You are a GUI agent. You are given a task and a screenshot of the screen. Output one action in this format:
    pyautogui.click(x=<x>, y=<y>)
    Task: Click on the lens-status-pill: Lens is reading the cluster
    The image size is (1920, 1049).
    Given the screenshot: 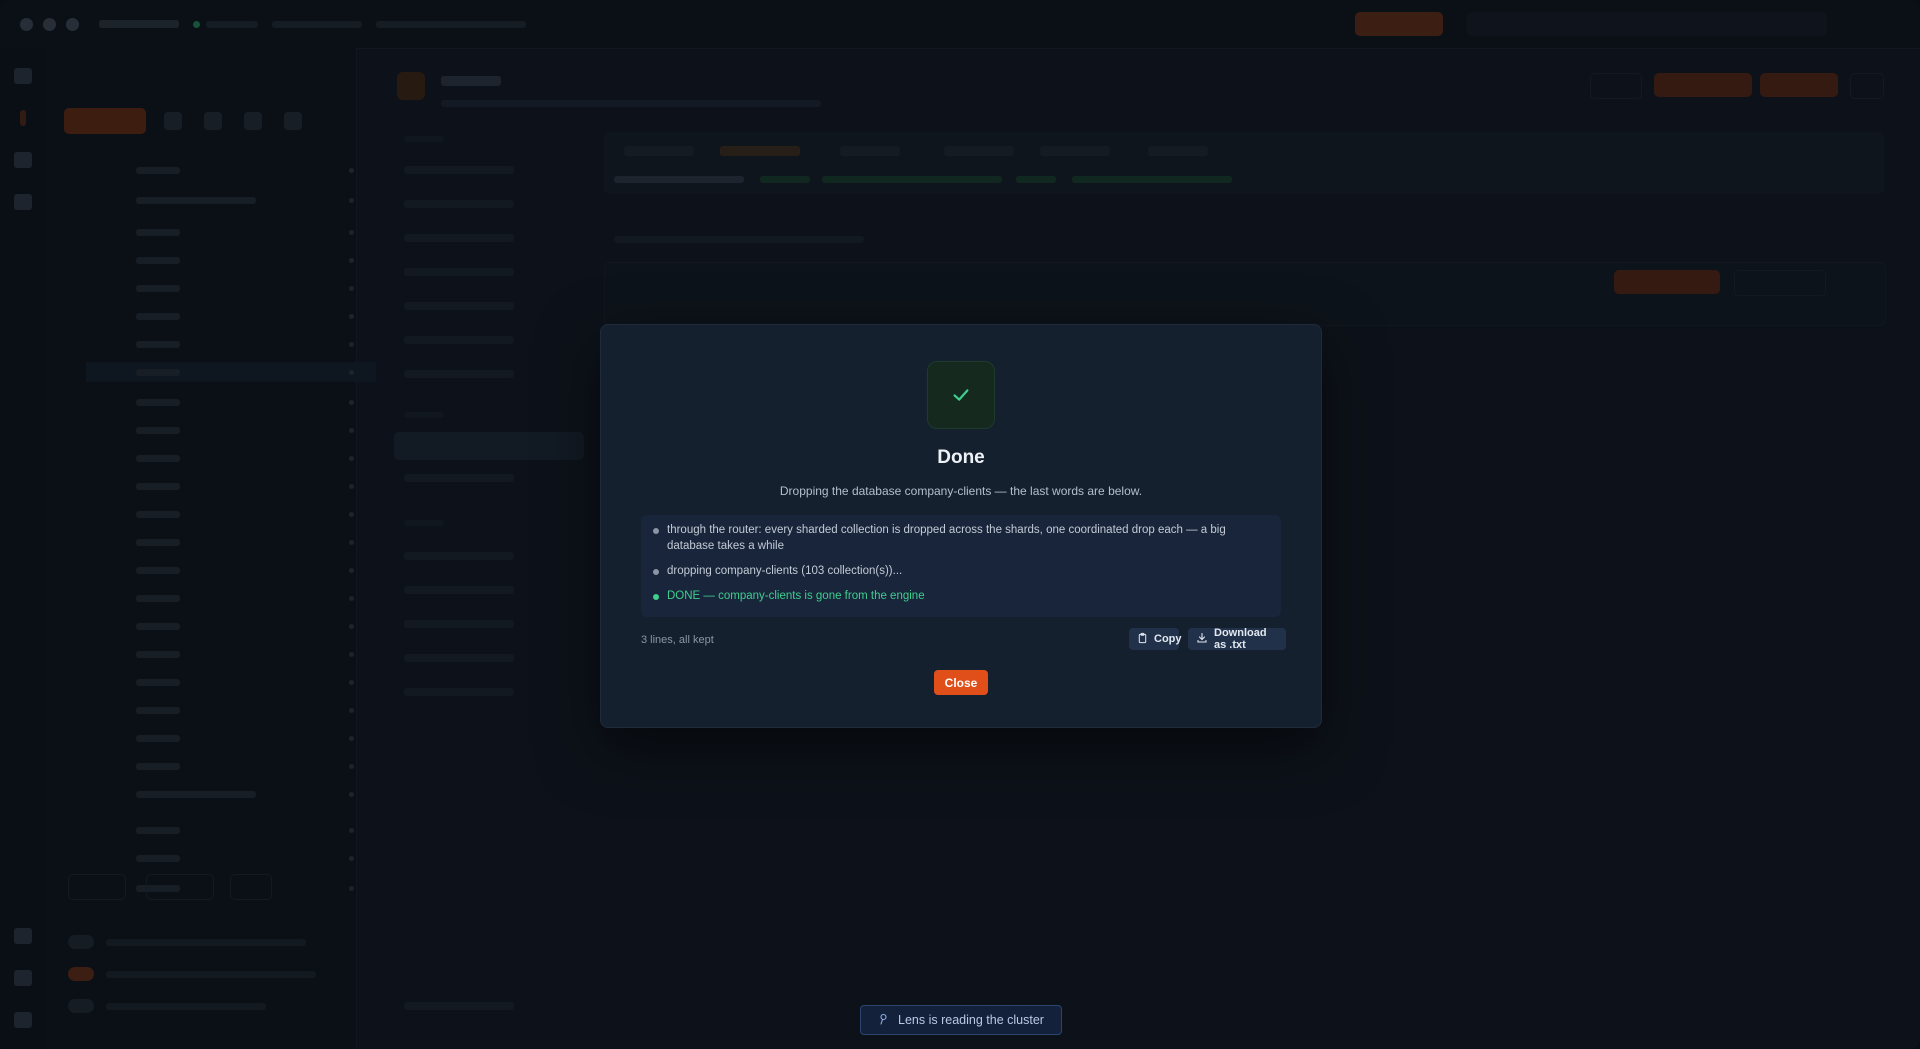 What is the action you would take?
    pyautogui.click(x=961, y=1020)
    